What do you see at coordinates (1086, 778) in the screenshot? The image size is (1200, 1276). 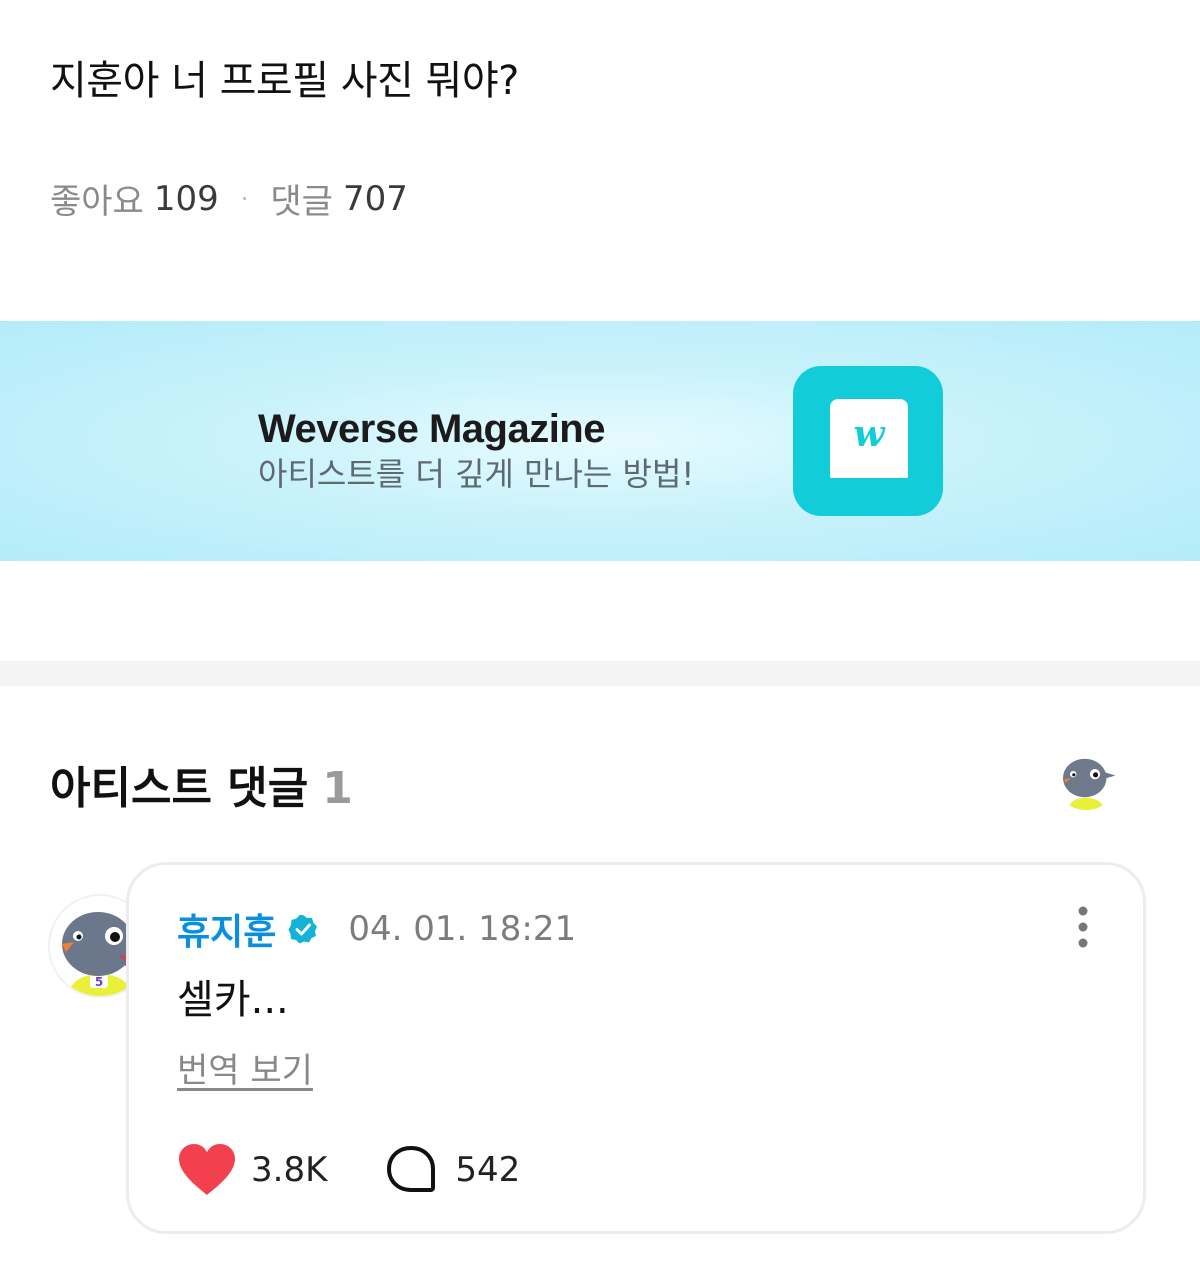 I see `artist-avatar-small` at bounding box center [1086, 778].